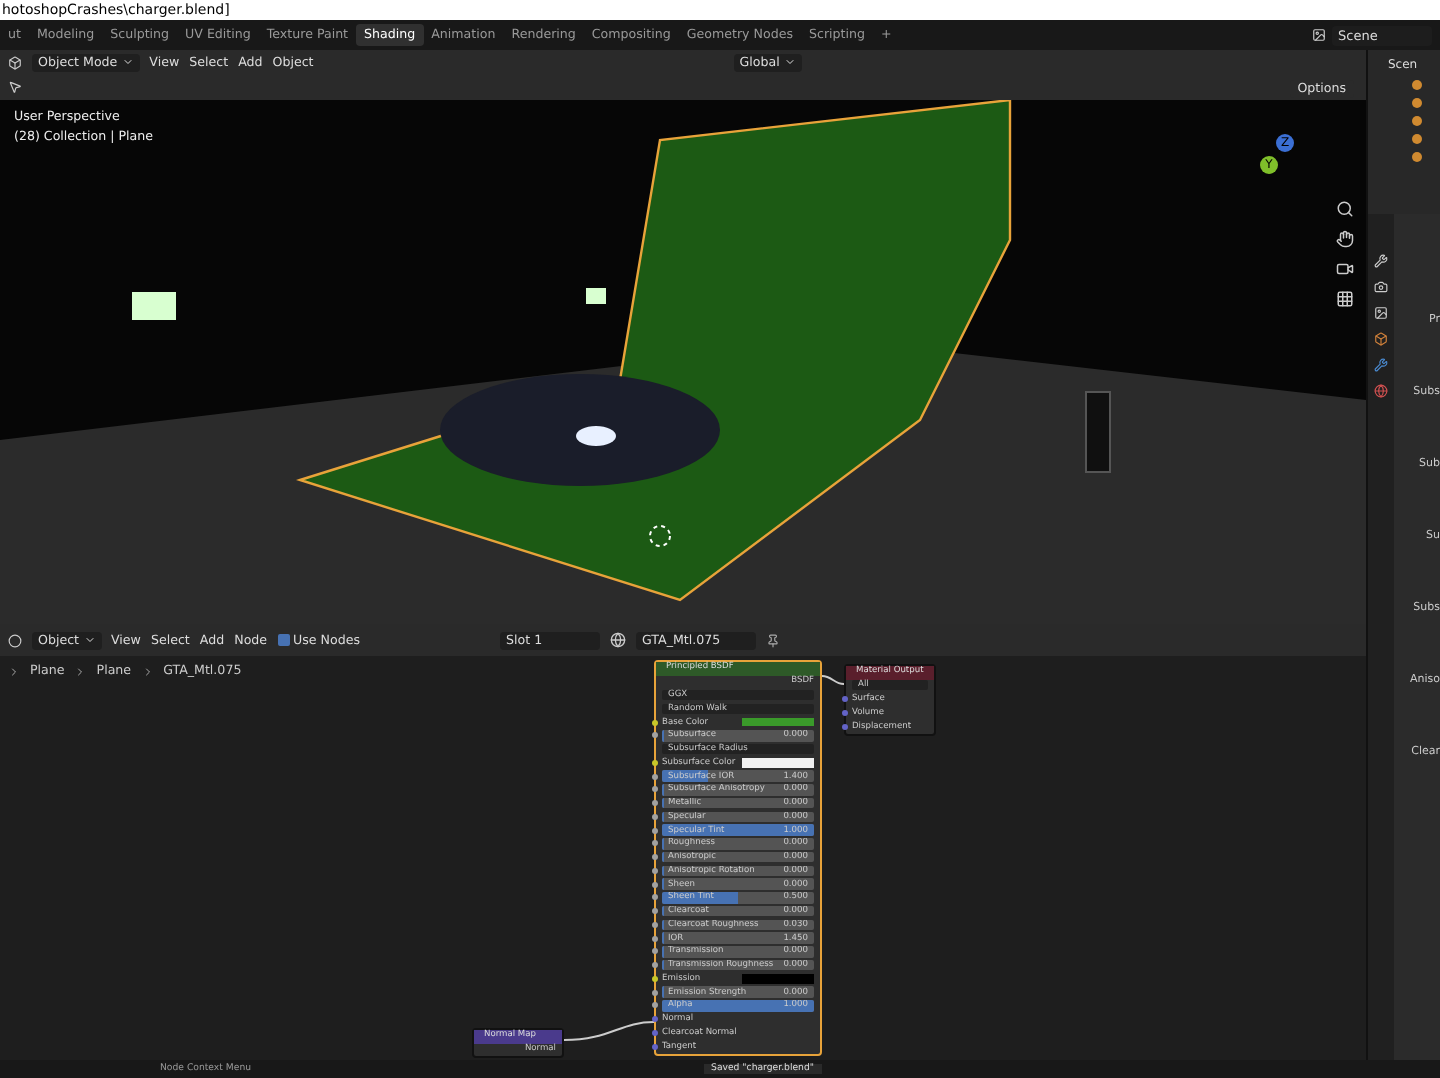  Describe the element at coordinates (1319, 35) in the screenshot. I see `scene-icon` at that location.